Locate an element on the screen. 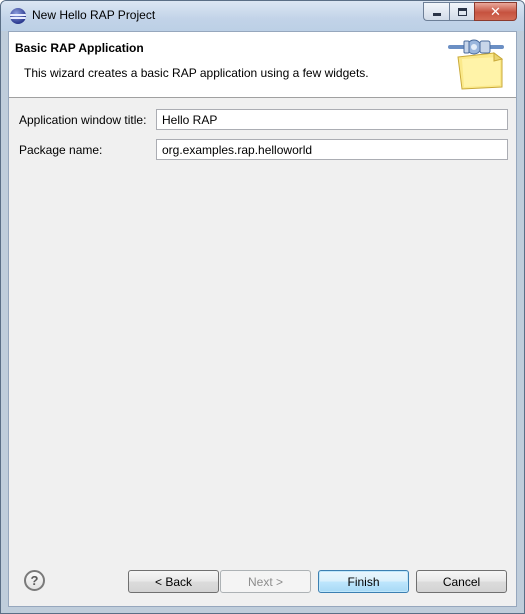  help-button: ? is located at coordinates (34, 580).